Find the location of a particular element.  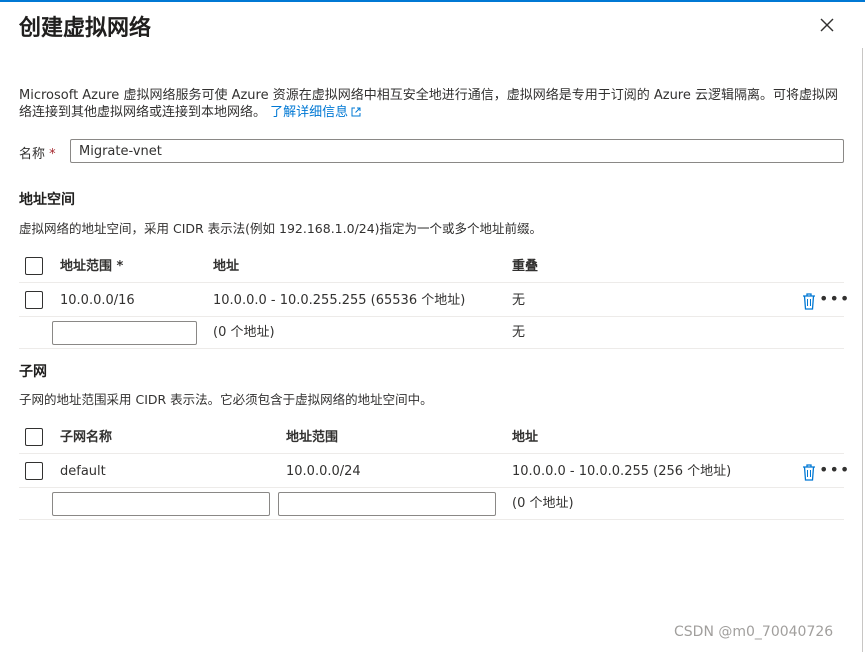

header-overlap: 重叠 is located at coordinates (525, 266).